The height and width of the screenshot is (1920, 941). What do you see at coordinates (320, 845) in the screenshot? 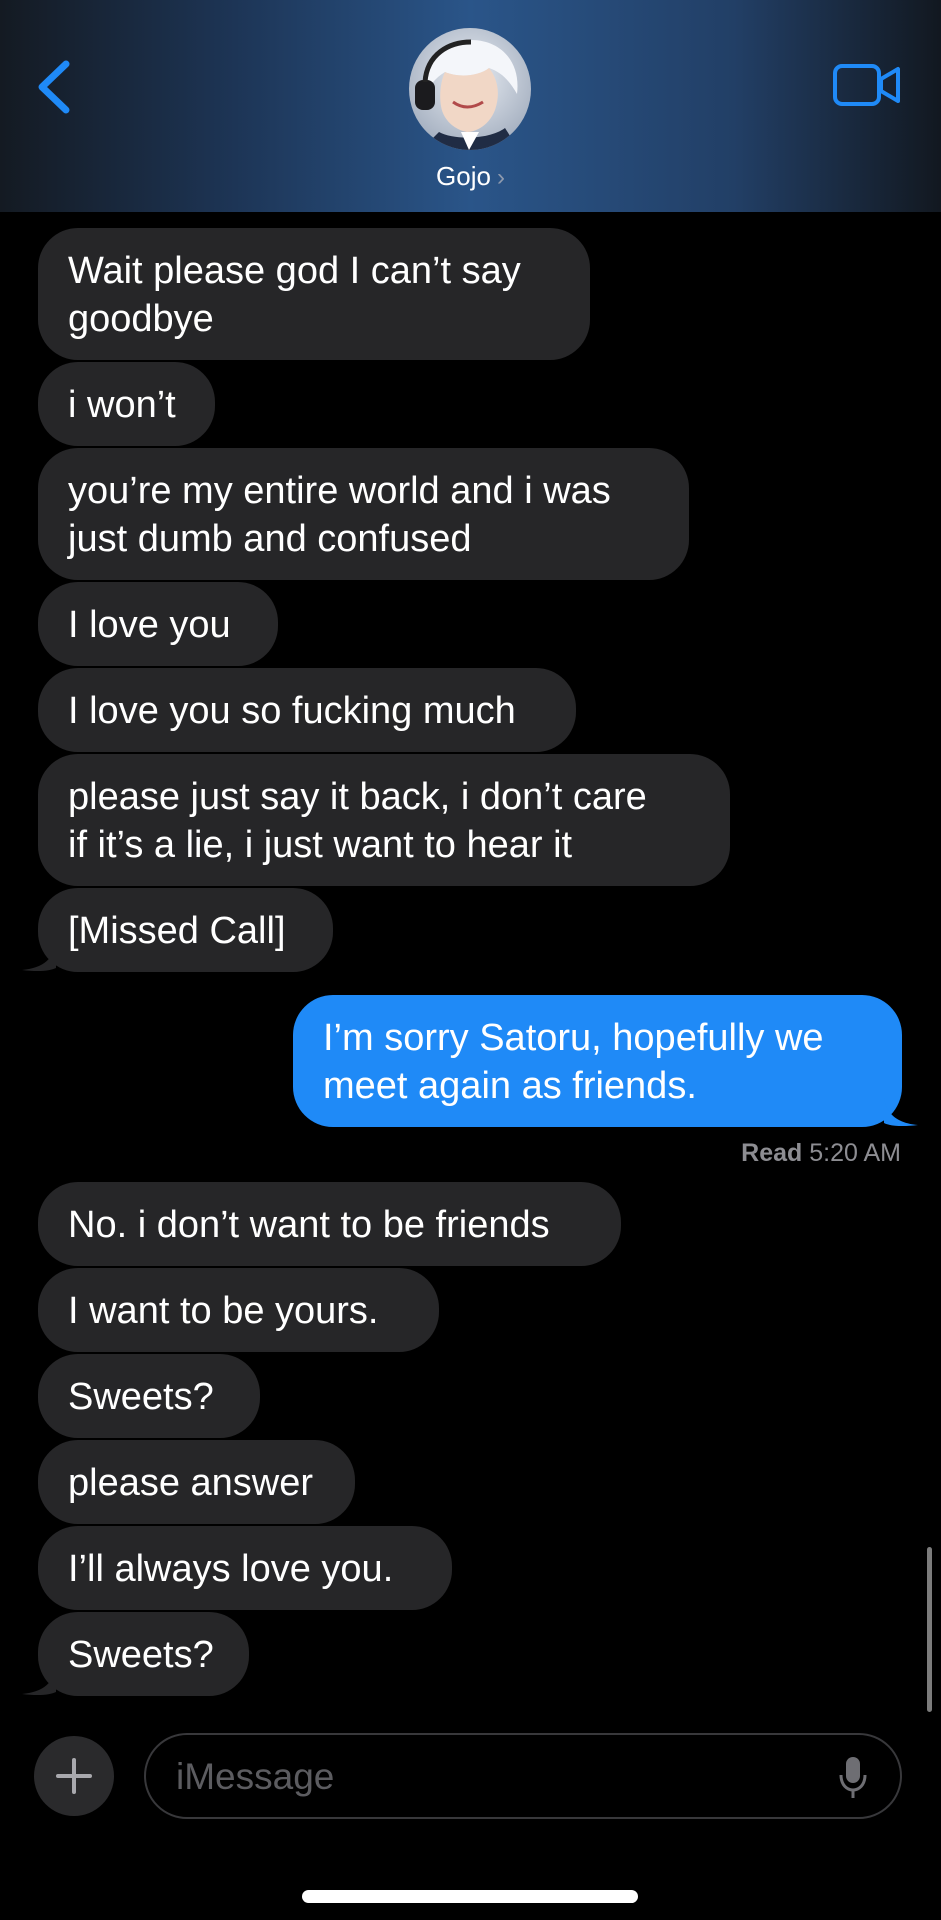
I see `message-text-line: if it’s a lie, i just want to hear it` at bounding box center [320, 845].